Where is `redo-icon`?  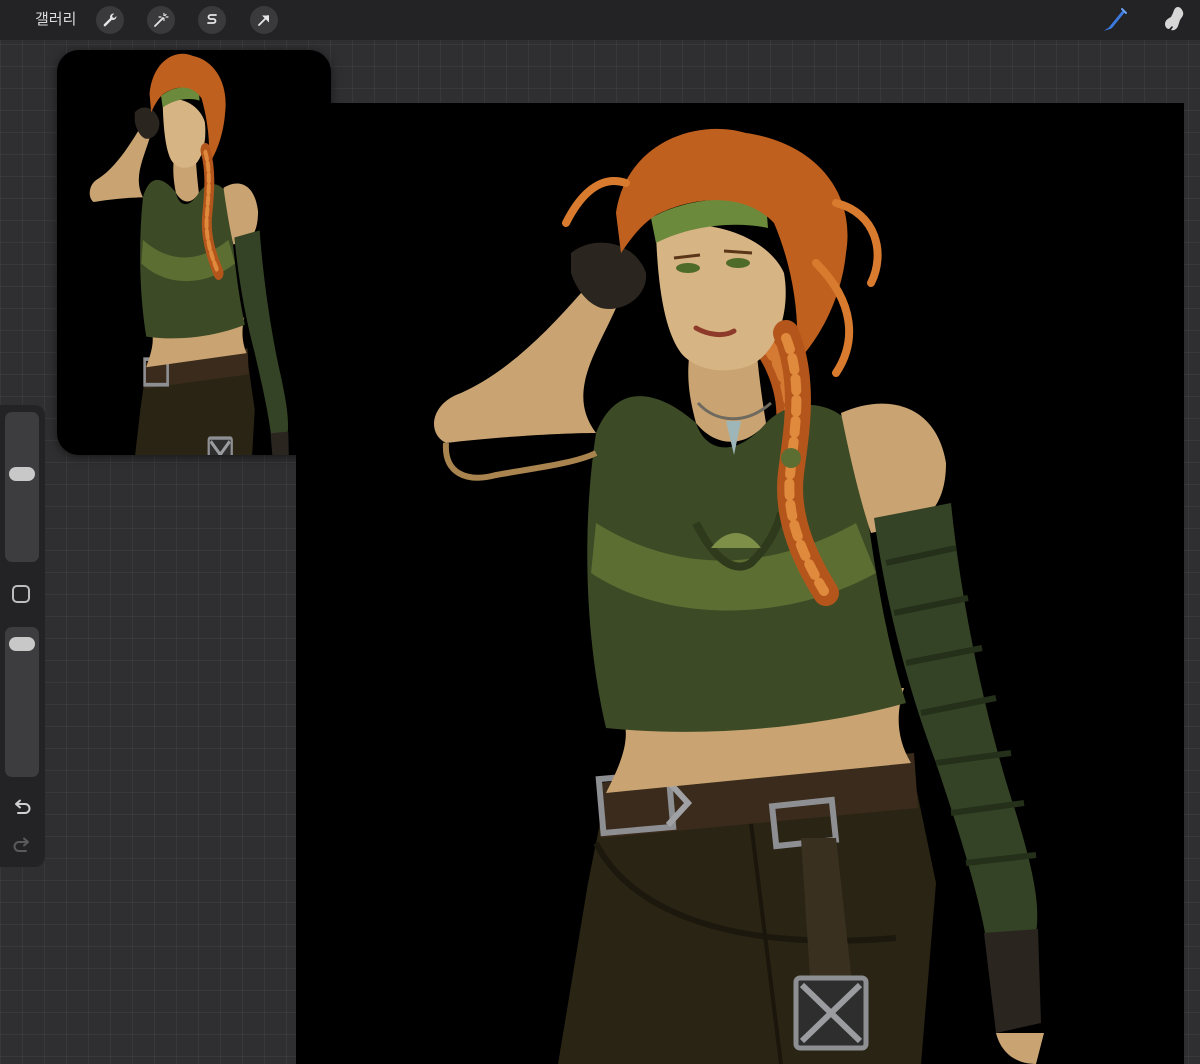 redo-icon is located at coordinates (22, 846).